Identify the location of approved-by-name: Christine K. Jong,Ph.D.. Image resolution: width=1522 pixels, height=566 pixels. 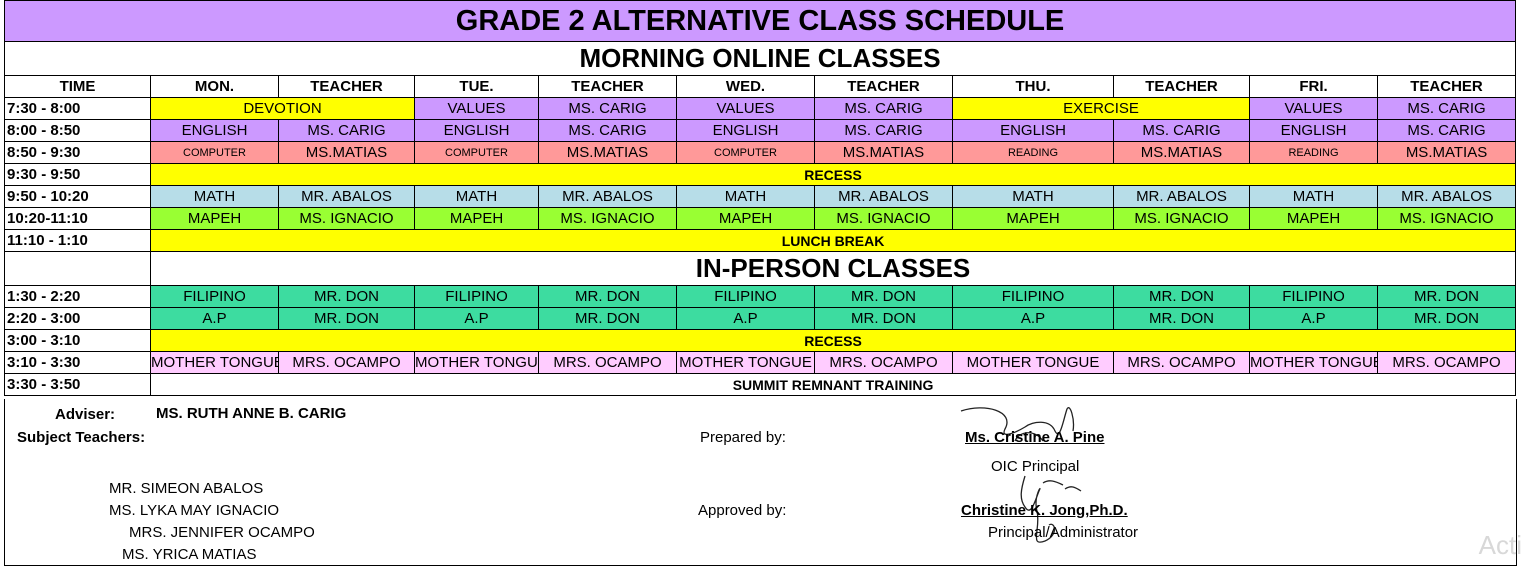
(1044, 510).